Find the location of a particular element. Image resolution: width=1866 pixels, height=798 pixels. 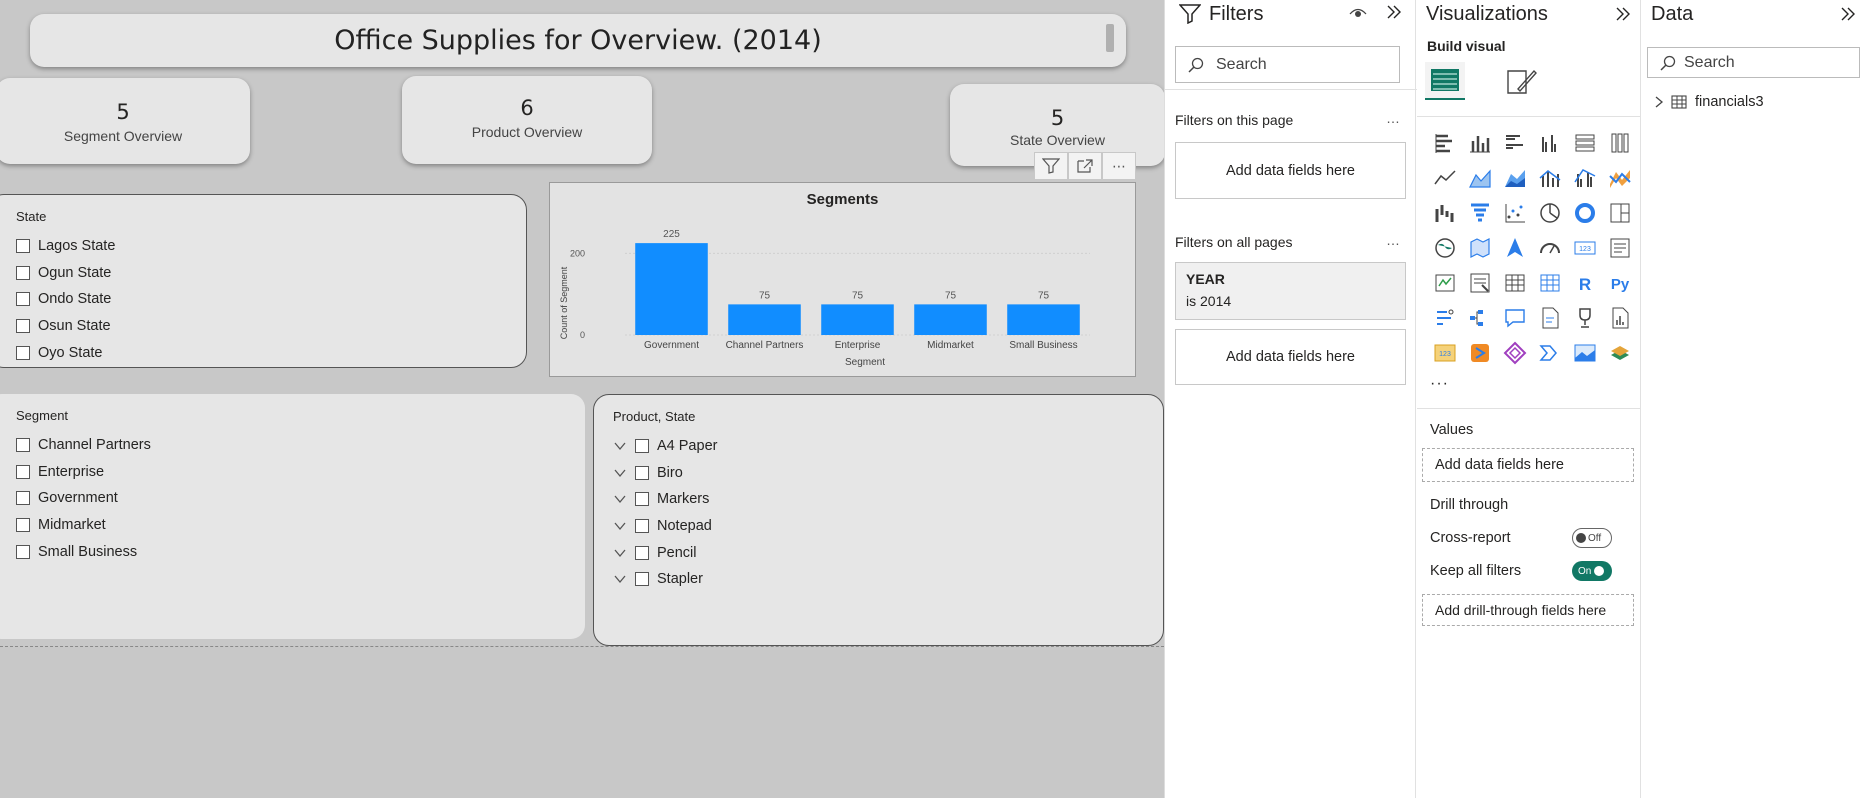

slicer-item: Osun State is located at coordinates (65, 326).